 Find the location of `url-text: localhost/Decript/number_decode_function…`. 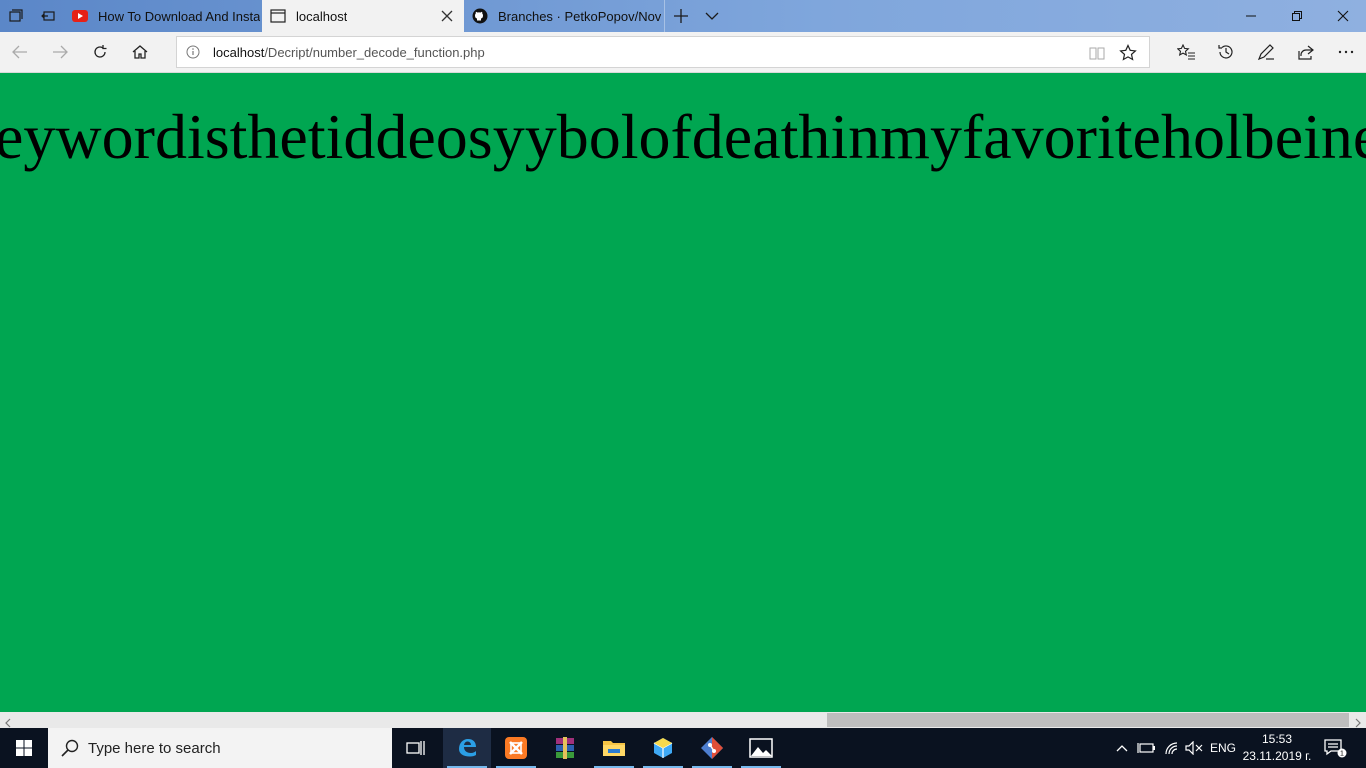

url-text: localhost/Decript/number_decode_function… is located at coordinates (349, 52).